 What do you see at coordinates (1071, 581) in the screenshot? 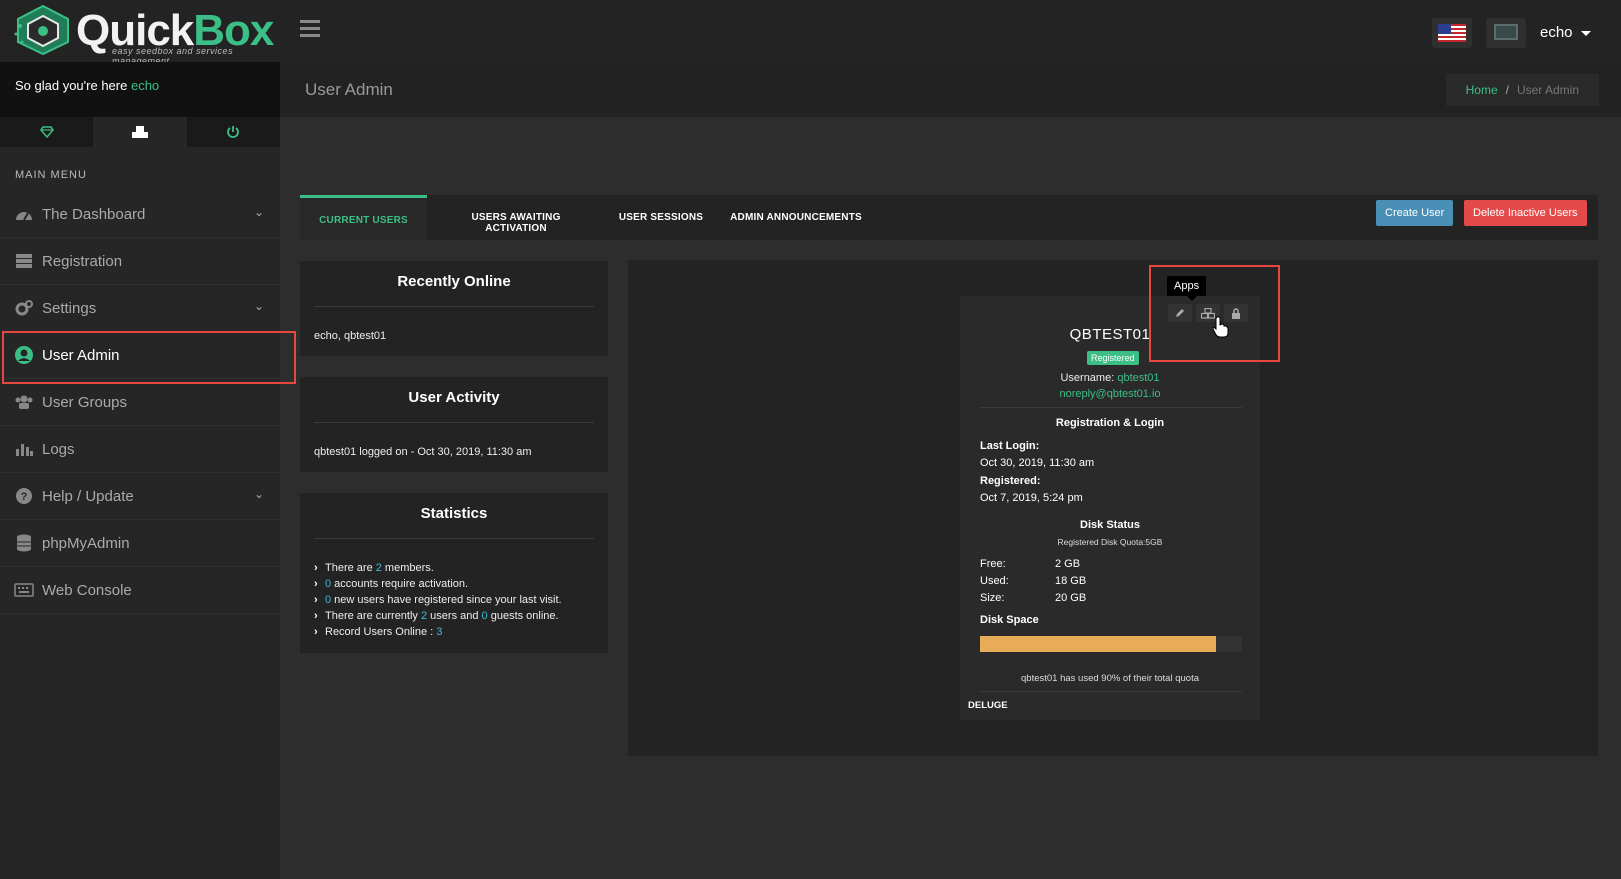
I see `used-value: 18 GB` at bounding box center [1071, 581].